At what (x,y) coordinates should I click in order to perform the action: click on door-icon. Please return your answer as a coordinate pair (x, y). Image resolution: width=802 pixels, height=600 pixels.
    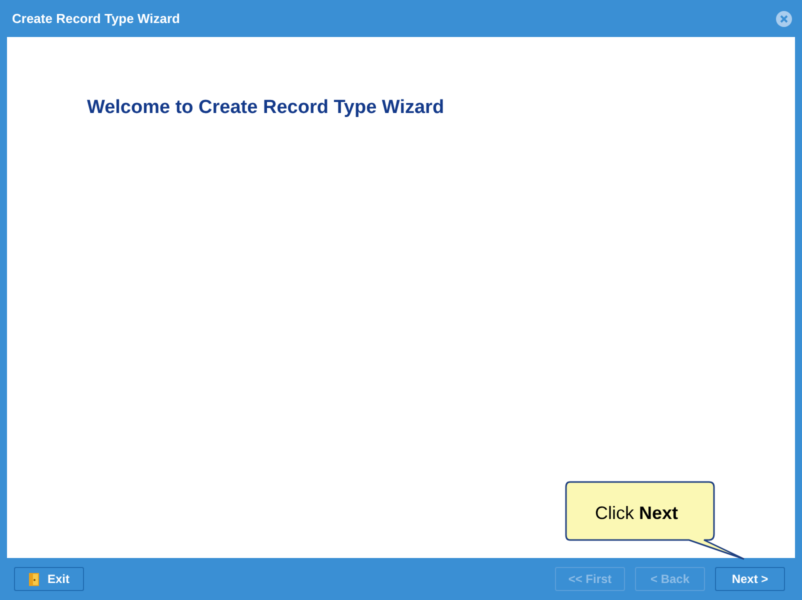
    Looking at the image, I should click on (35, 579).